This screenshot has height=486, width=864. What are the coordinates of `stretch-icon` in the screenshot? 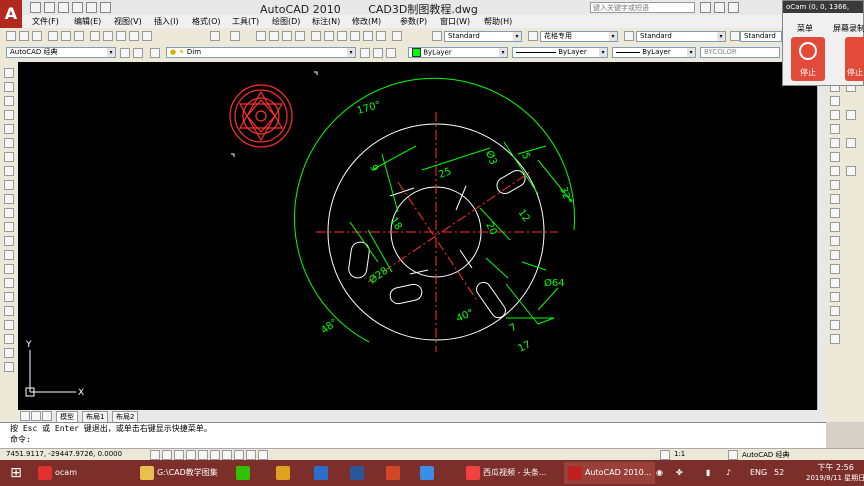 It's located at (835, 185).